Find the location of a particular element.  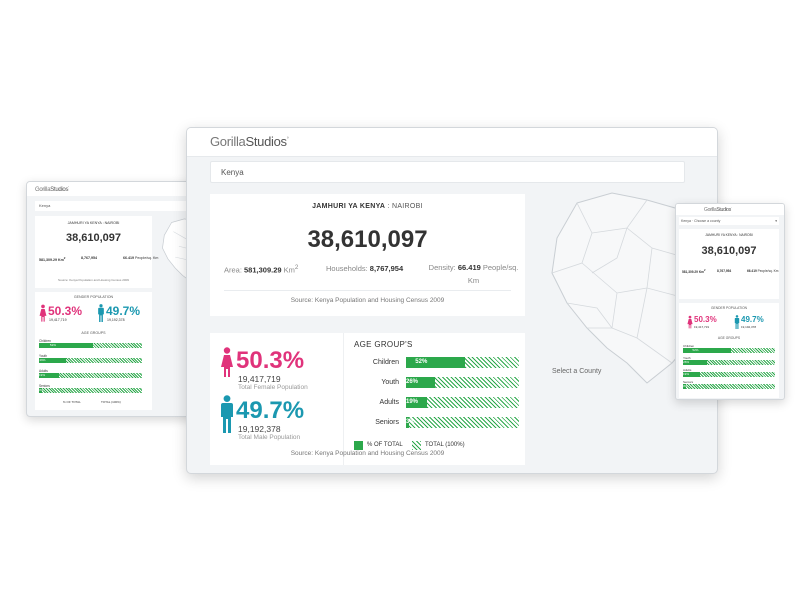

laptop-female-icon is located at coordinates (43, 313).